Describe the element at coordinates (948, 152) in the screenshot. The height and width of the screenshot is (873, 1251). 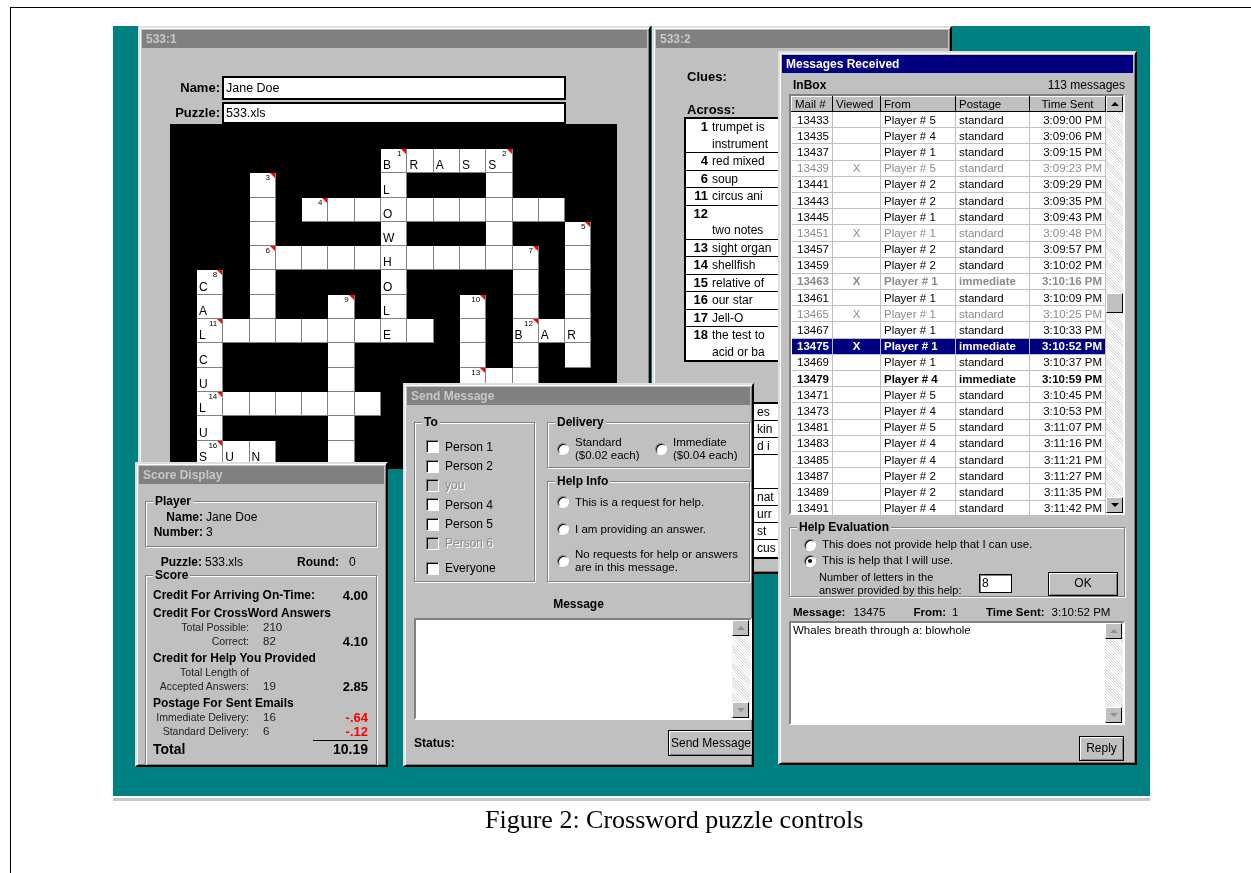
I see `table-row: 13437 Player # 1 standard 3:09:15 PM` at that location.